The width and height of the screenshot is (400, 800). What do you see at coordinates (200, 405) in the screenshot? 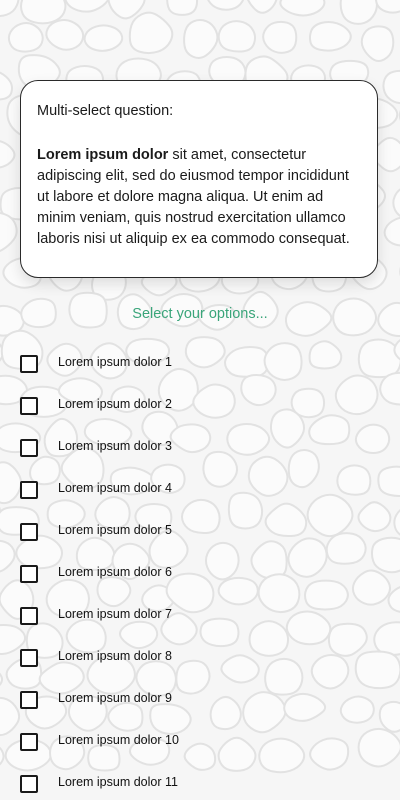
I see `option-item-2: Lorem ipsum dolor 2` at bounding box center [200, 405].